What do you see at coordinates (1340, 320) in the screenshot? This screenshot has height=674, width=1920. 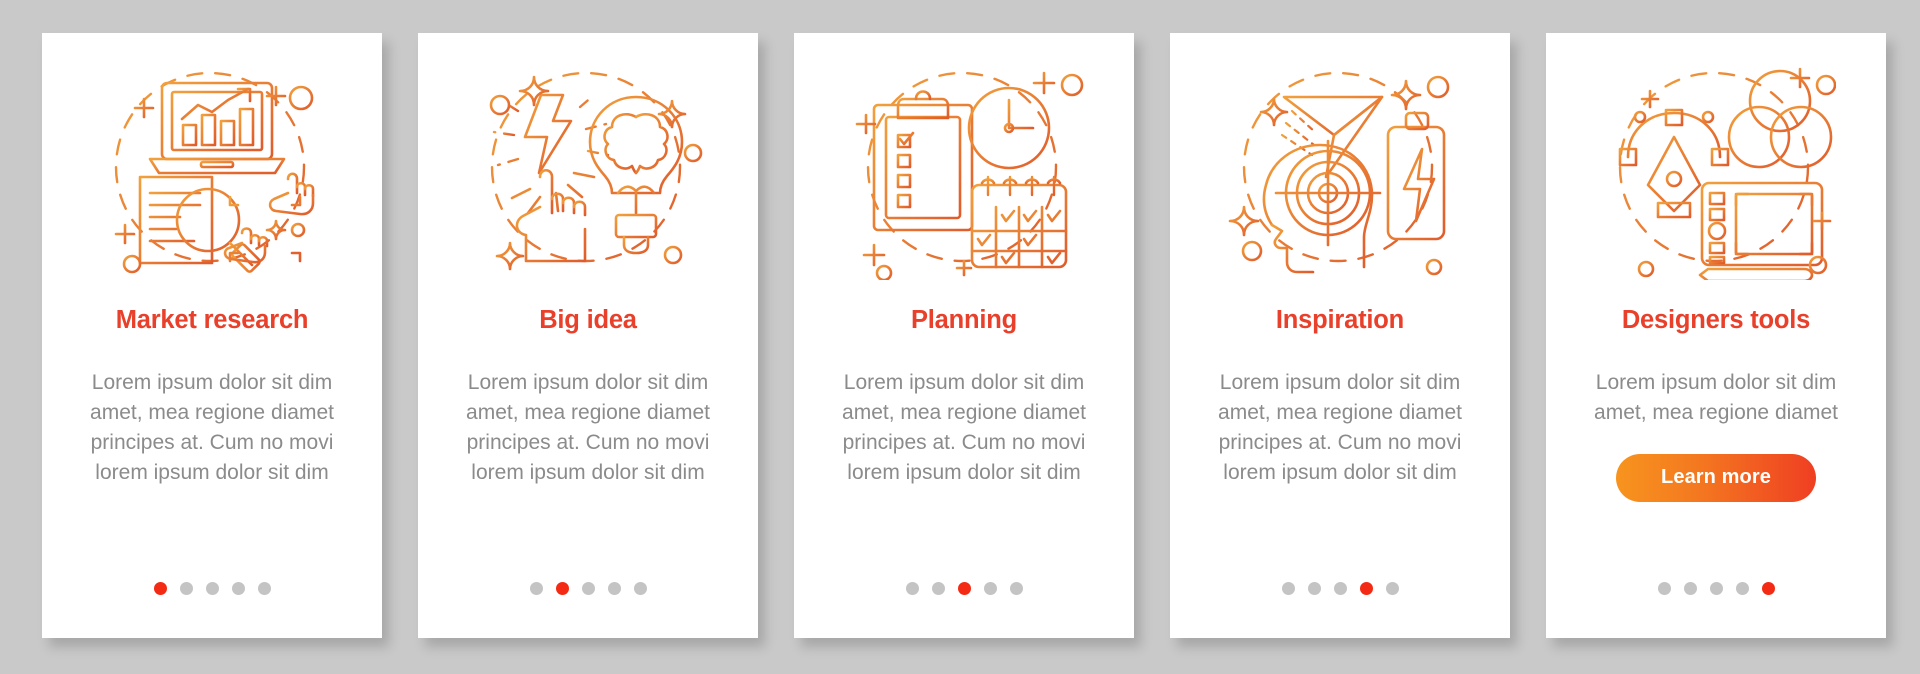 I see `card-title: Inspiration` at bounding box center [1340, 320].